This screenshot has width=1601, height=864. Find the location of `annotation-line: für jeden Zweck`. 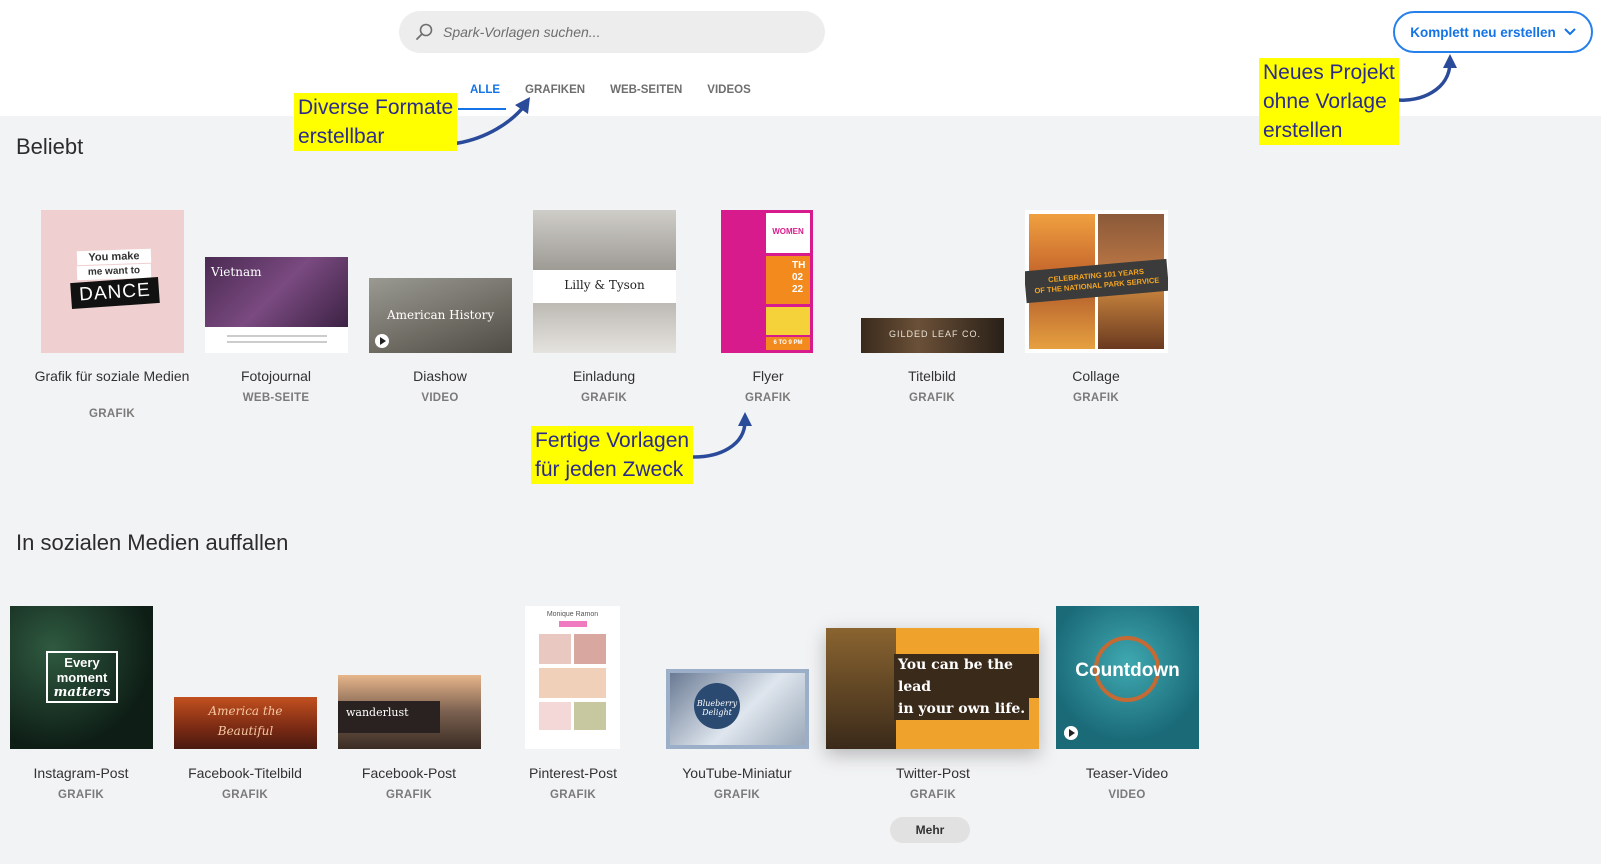

annotation-line: für jeden Zweck is located at coordinates (609, 469).